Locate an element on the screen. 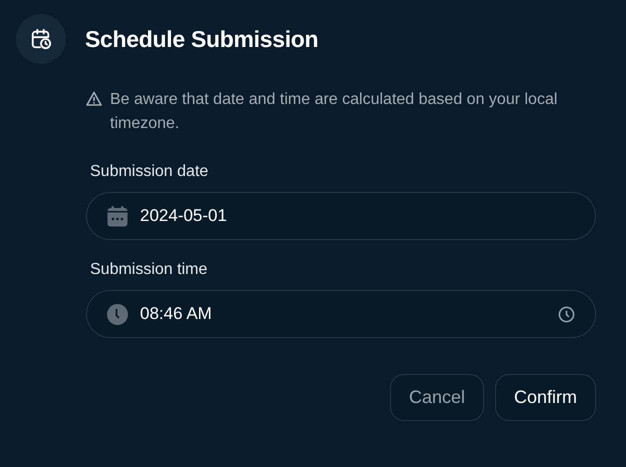 The width and height of the screenshot is (626, 467). timezone-warning: Be aware that date and time are calculated based on your local timezone. is located at coordinates (334, 112).